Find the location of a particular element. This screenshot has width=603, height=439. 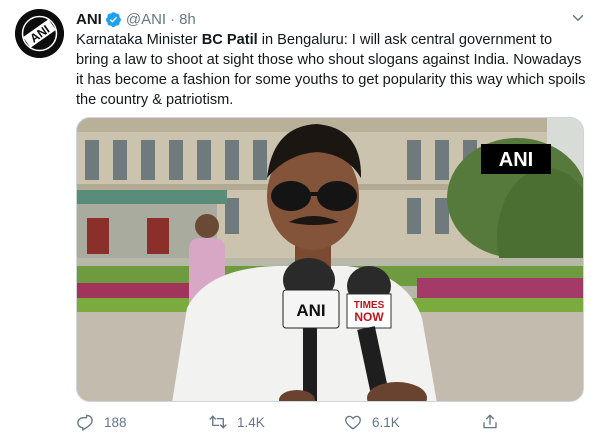

heart-icon is located at coordinates (353, 422).